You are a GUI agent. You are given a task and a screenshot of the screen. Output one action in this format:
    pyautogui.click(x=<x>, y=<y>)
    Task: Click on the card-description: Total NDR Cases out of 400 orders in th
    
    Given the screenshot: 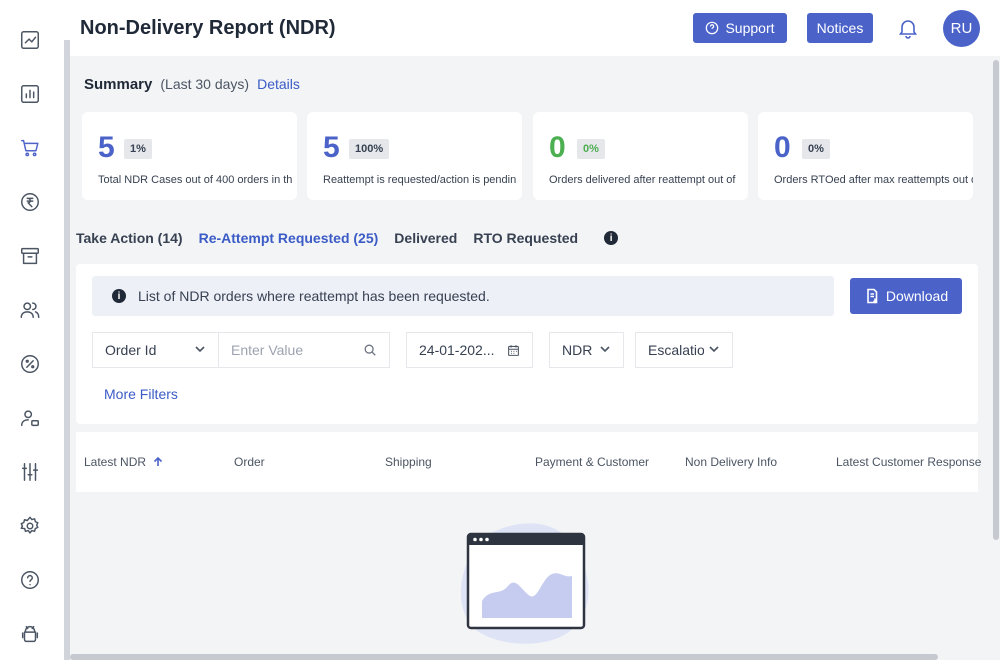 What is the action you would take?
    pyautogui.click(x=195, y=180)
    